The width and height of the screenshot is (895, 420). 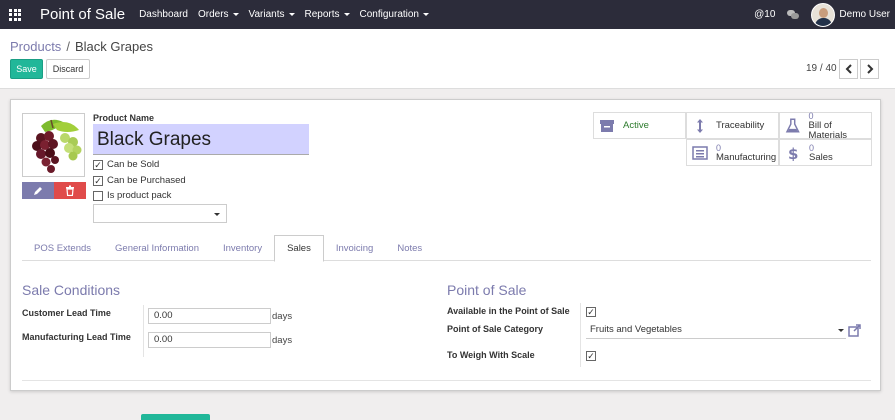 What do you see at coordinates (764, 14) in the screenshot?
I see `activity-counter: @10` at bounding box center [764, 14].